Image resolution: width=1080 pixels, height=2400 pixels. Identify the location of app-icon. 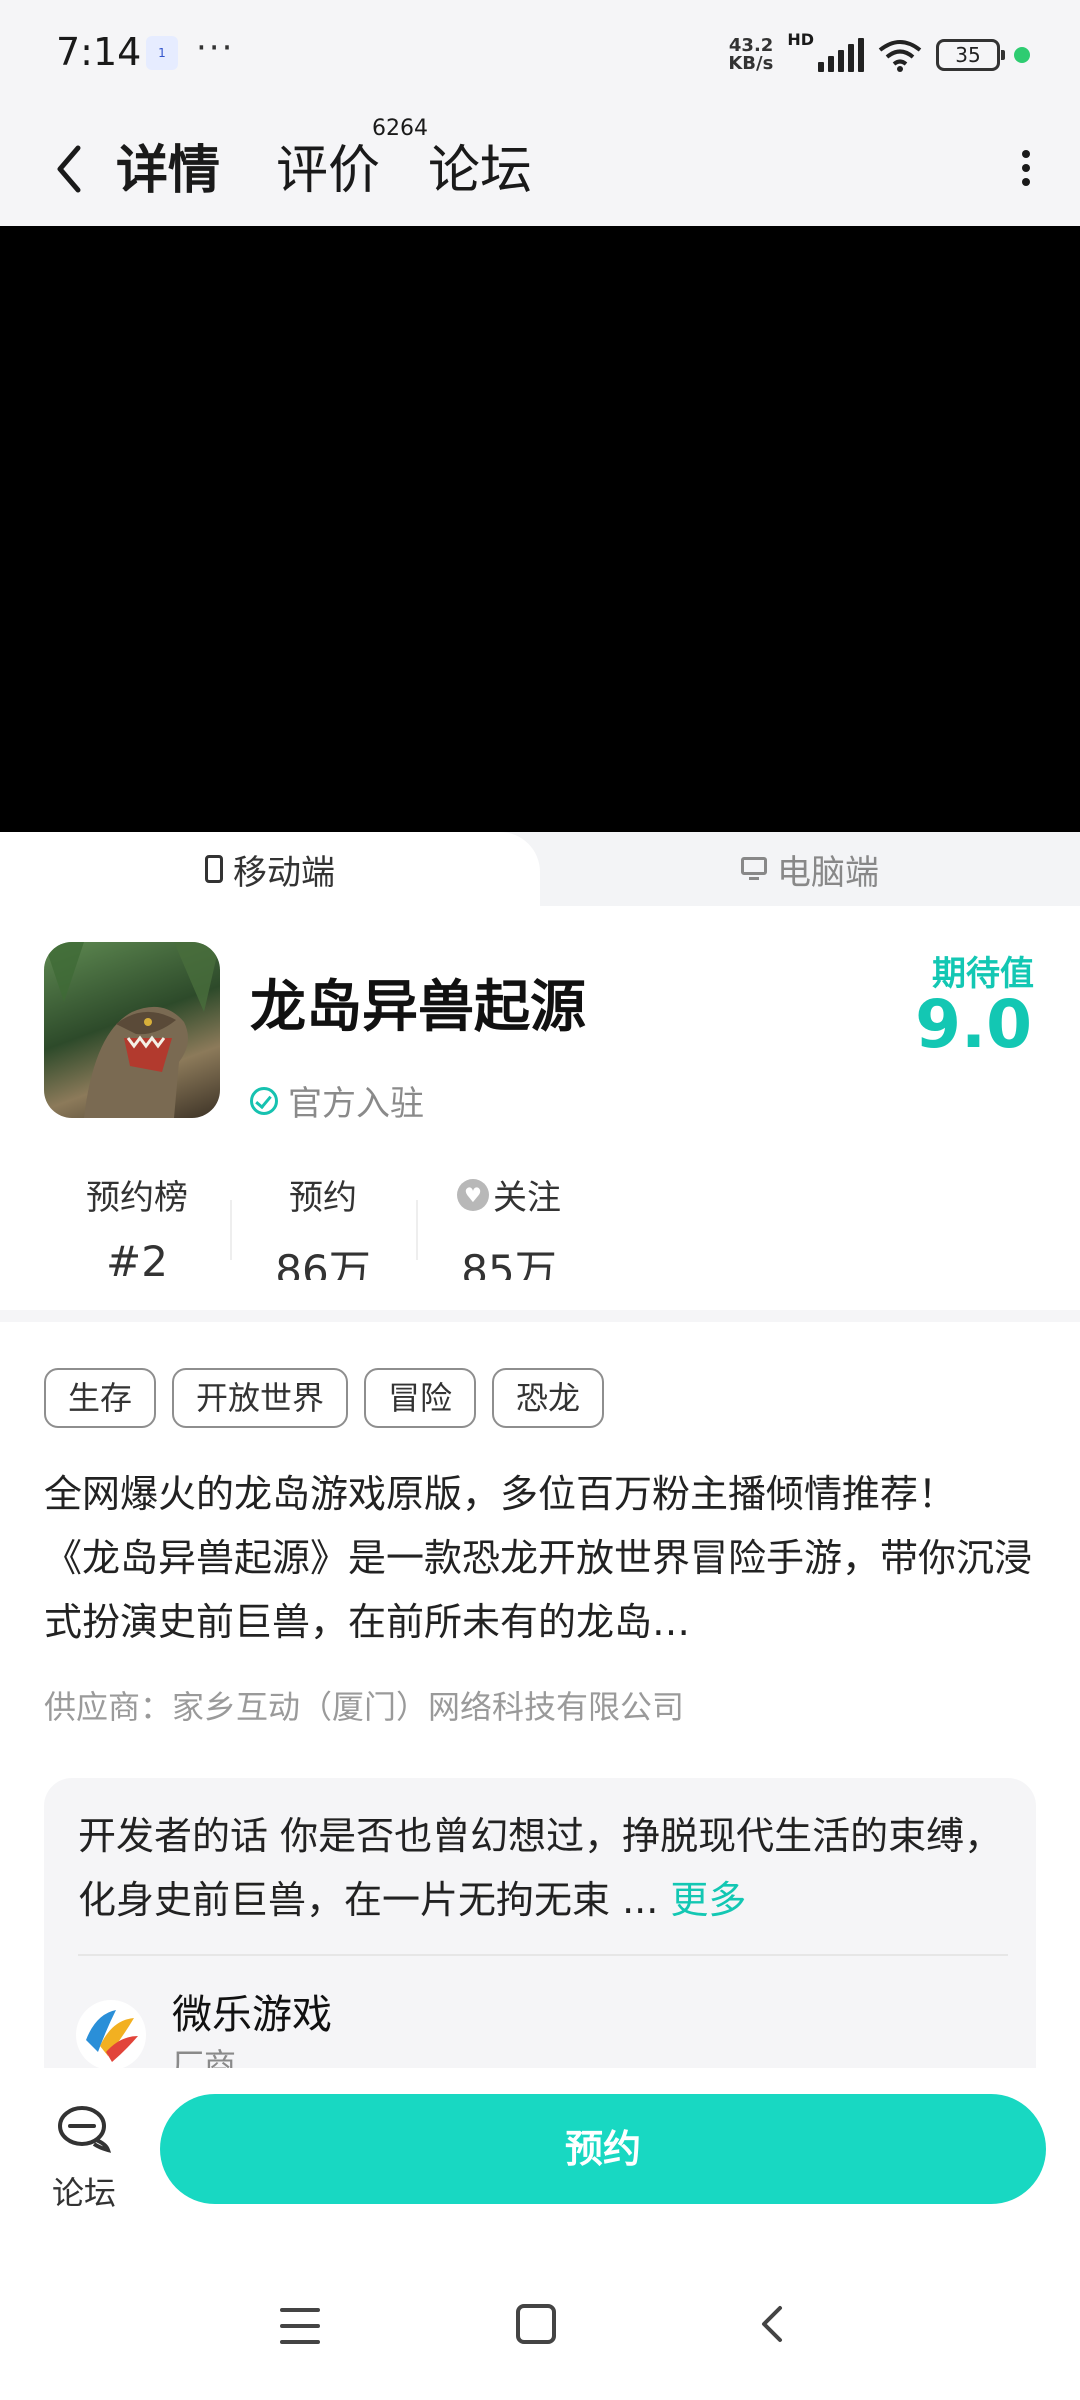
(132, 1030).